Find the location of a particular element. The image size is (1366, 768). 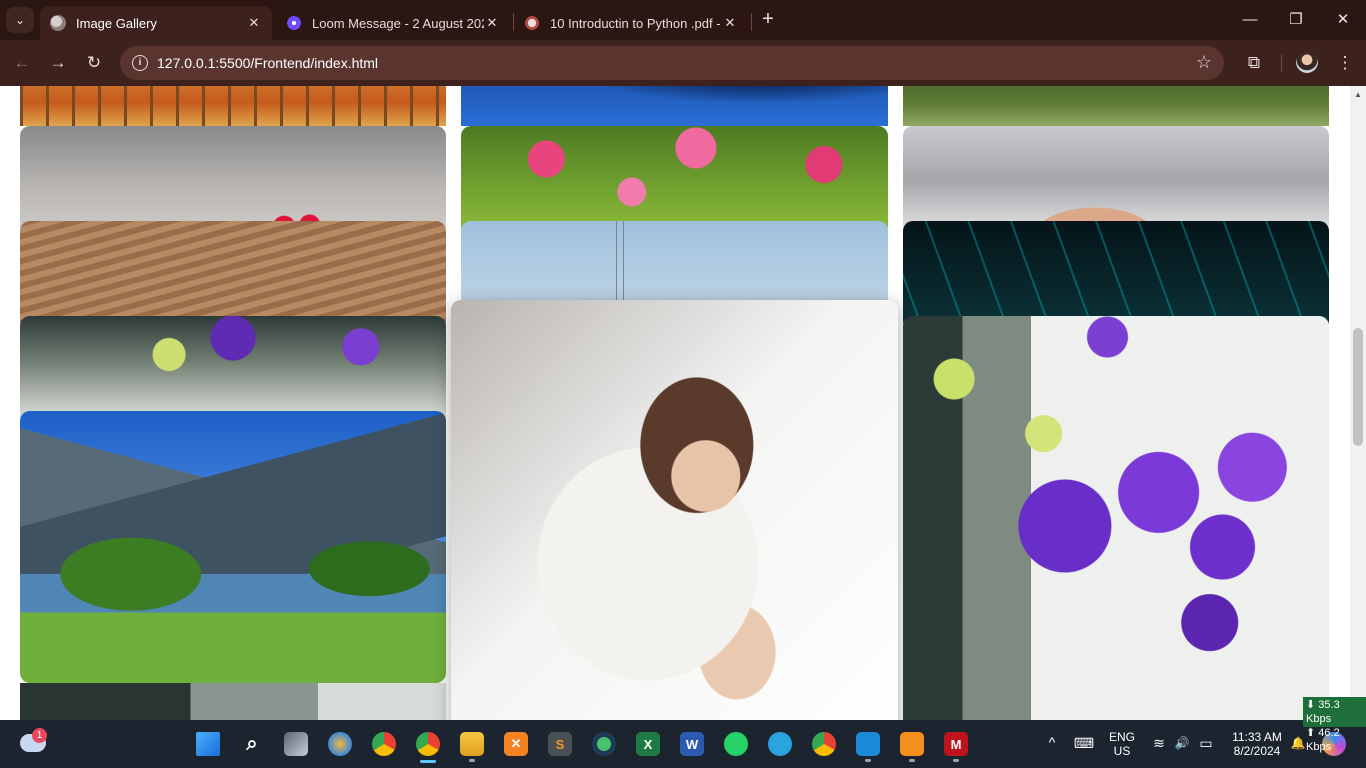

reload-button: ↻ is located at coordinates (94, 63).